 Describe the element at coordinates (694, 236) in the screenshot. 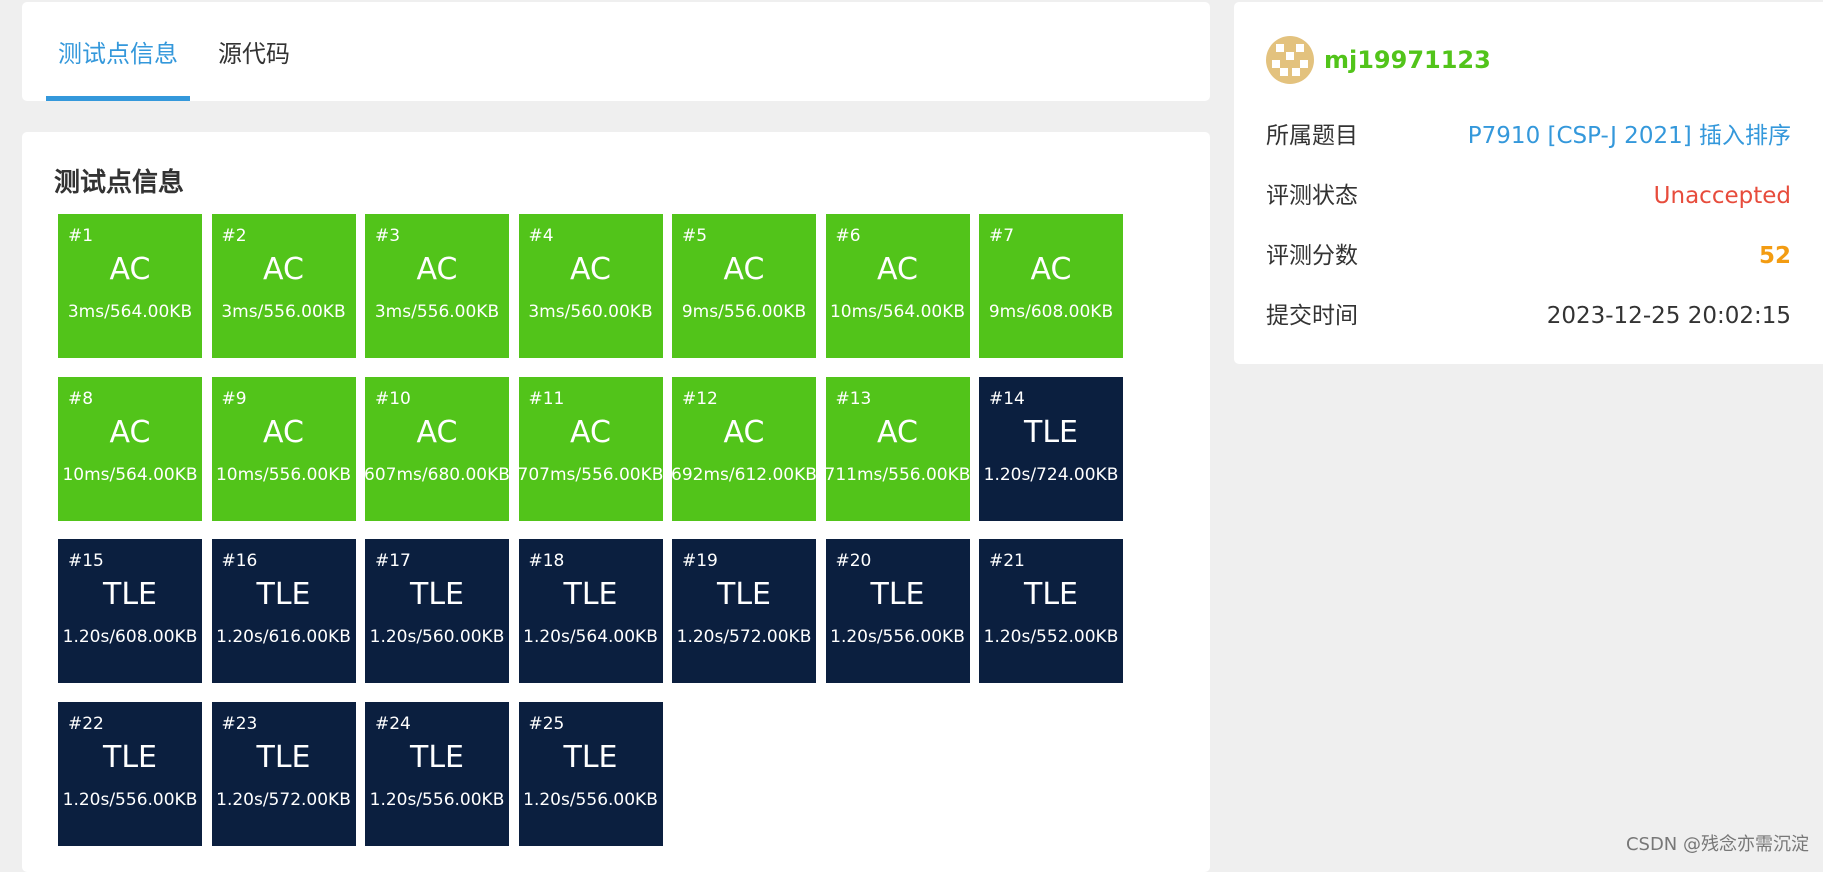

I see `test-case-number: #5` at that location.